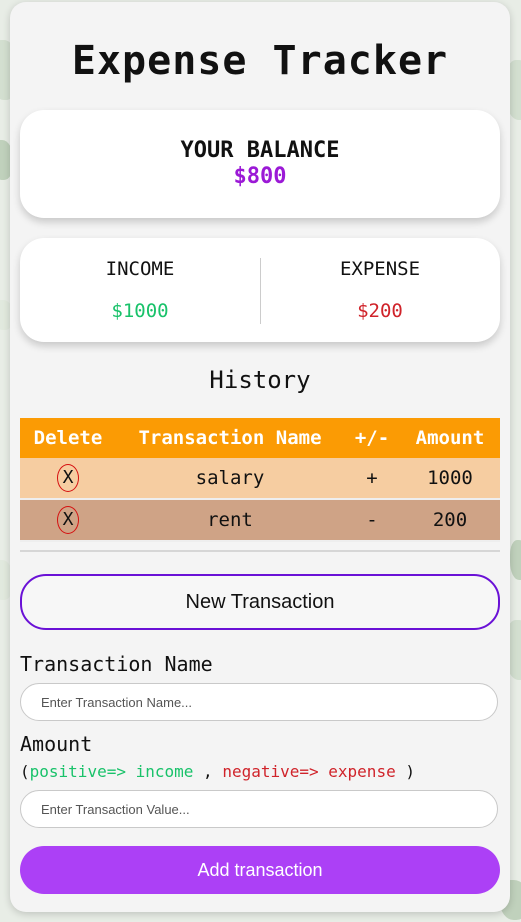  What do you see at coordinates (372, 438) in the screenshot?
I see `header-sign: +/-` at bounding box center [372, 438].